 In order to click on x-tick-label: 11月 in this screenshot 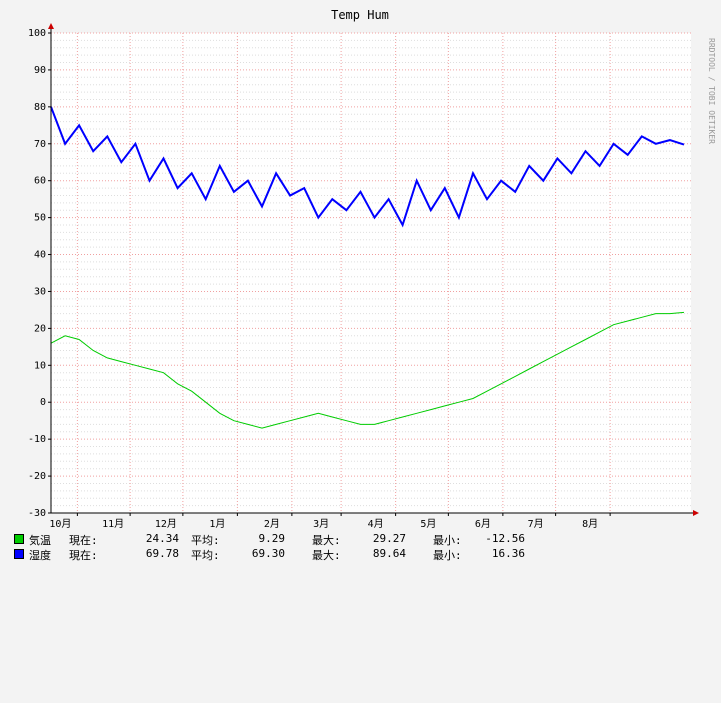, I will do `click(113, 524)`.